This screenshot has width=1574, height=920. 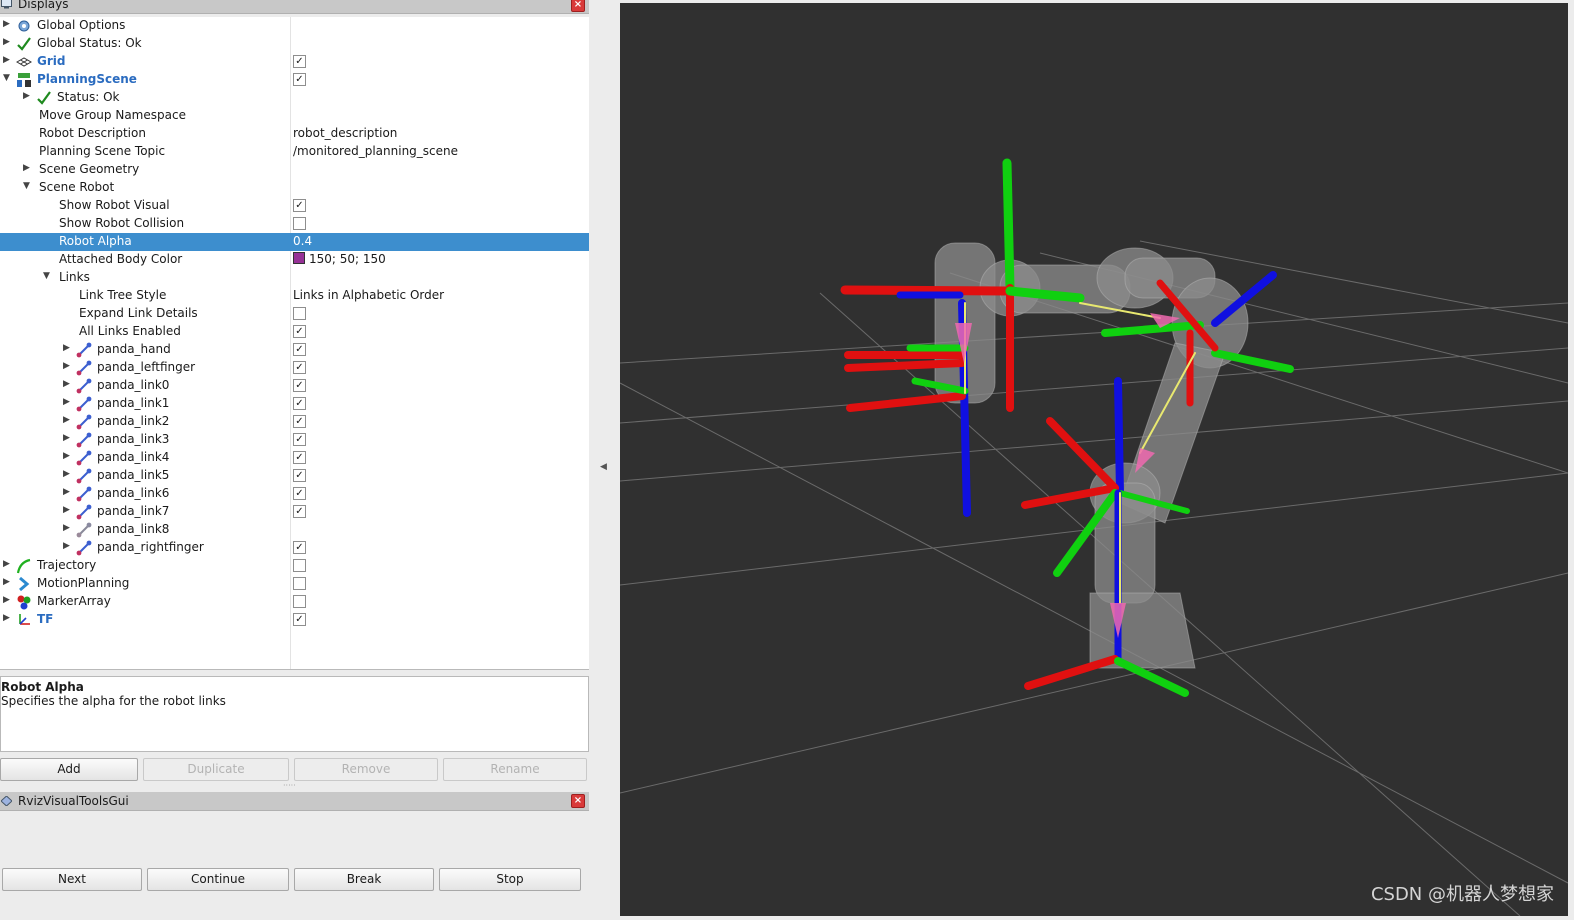 I want to click on collapse-arrow-icon: ◀, so click(x=603, y=467).